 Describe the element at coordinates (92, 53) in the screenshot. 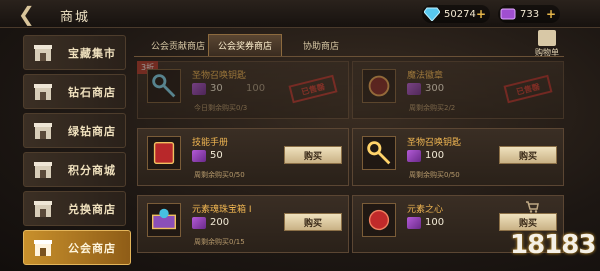

I see `sidebar-item-label: 宝藏集市` at that location.